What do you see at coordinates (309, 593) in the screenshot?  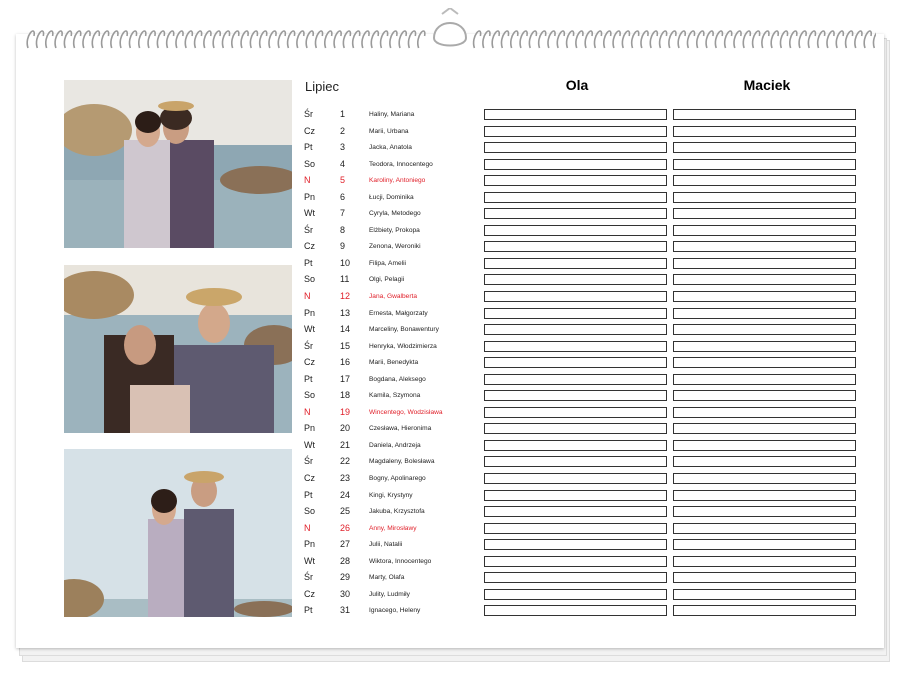 I see `weekday-label: Cz` at bounding box center [309, 593].